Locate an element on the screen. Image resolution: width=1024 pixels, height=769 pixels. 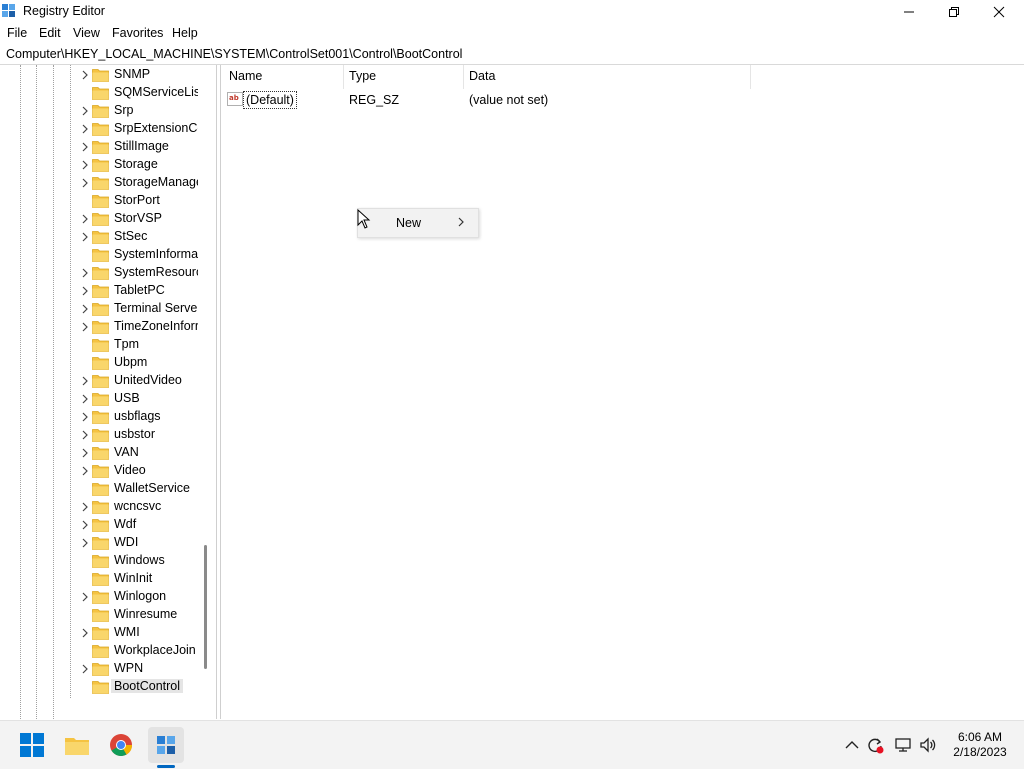
column-header-type: Type is located at coordinates (362, 78).